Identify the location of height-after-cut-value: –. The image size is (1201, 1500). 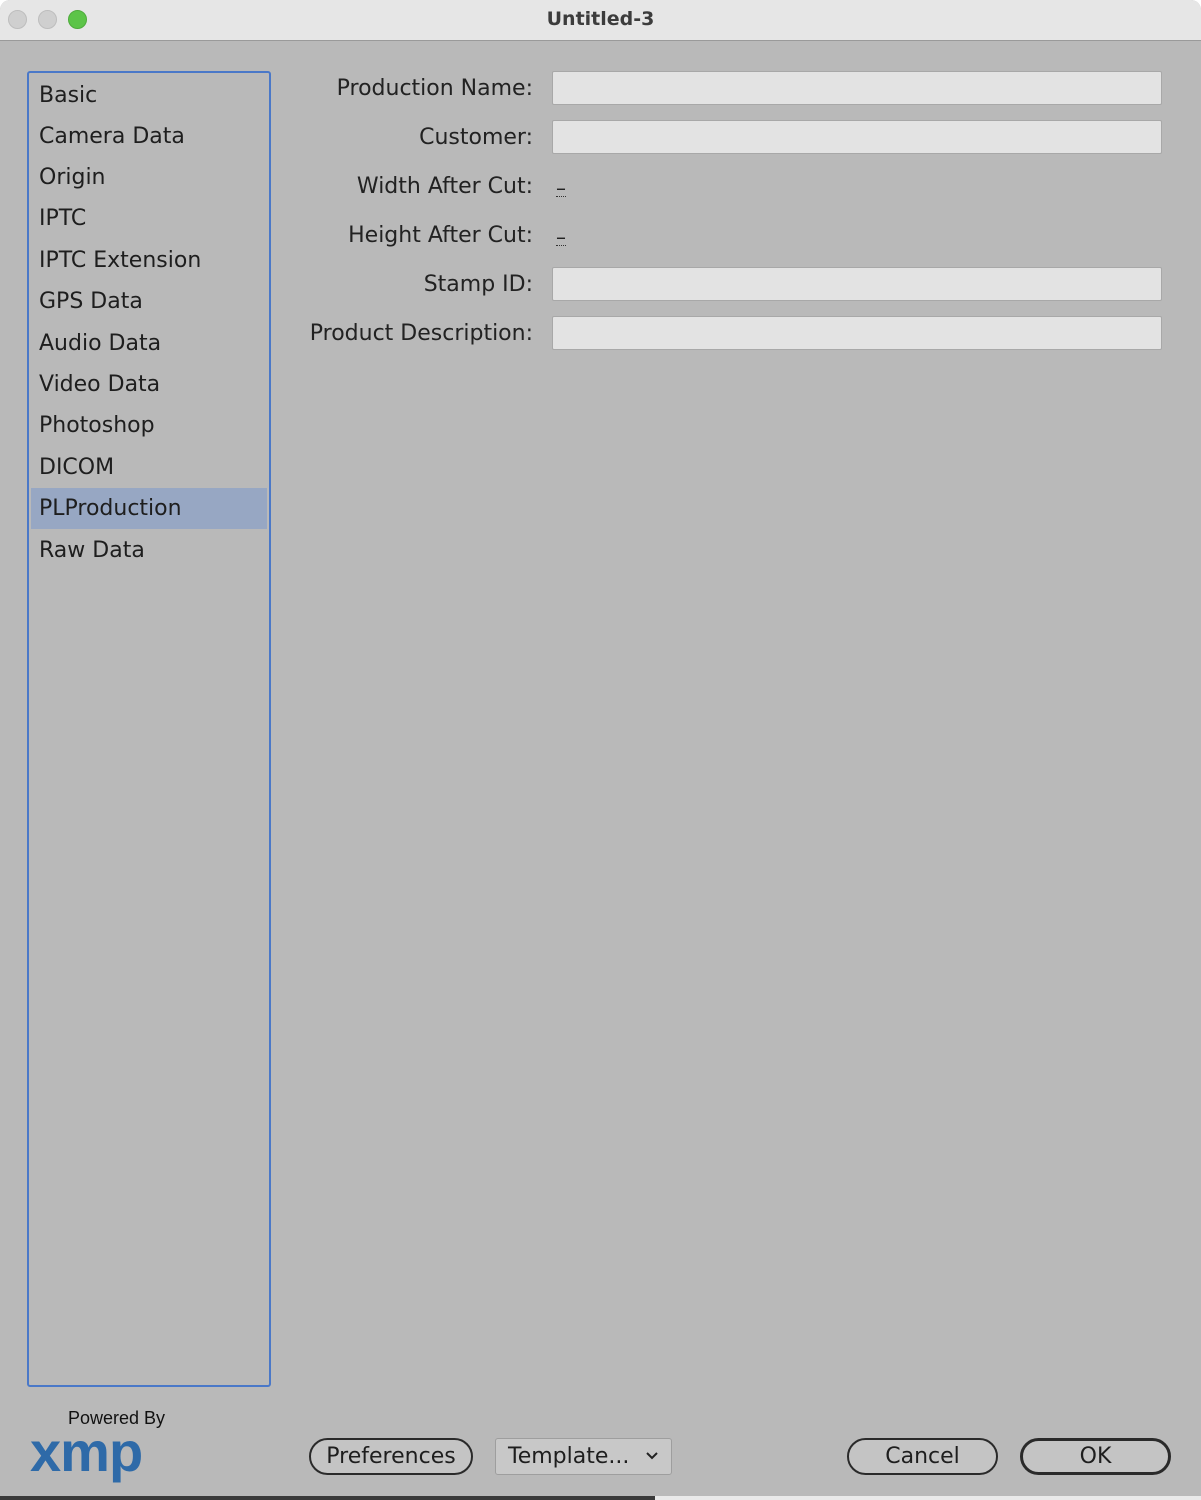
(561, 237).